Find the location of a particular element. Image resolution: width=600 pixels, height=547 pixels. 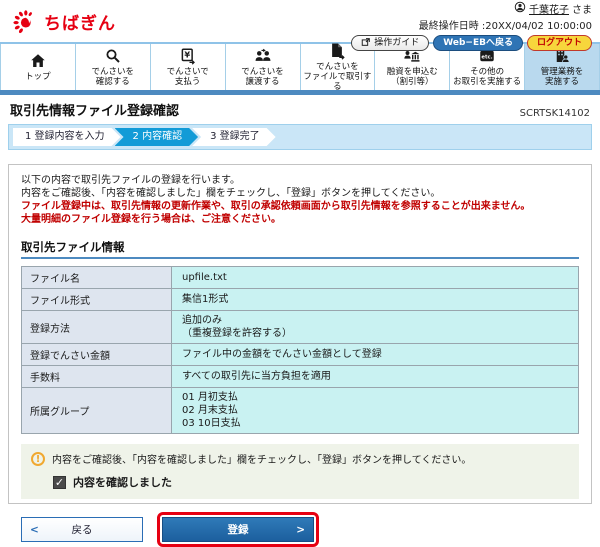

home-icon is located at coordinates (38, 61).